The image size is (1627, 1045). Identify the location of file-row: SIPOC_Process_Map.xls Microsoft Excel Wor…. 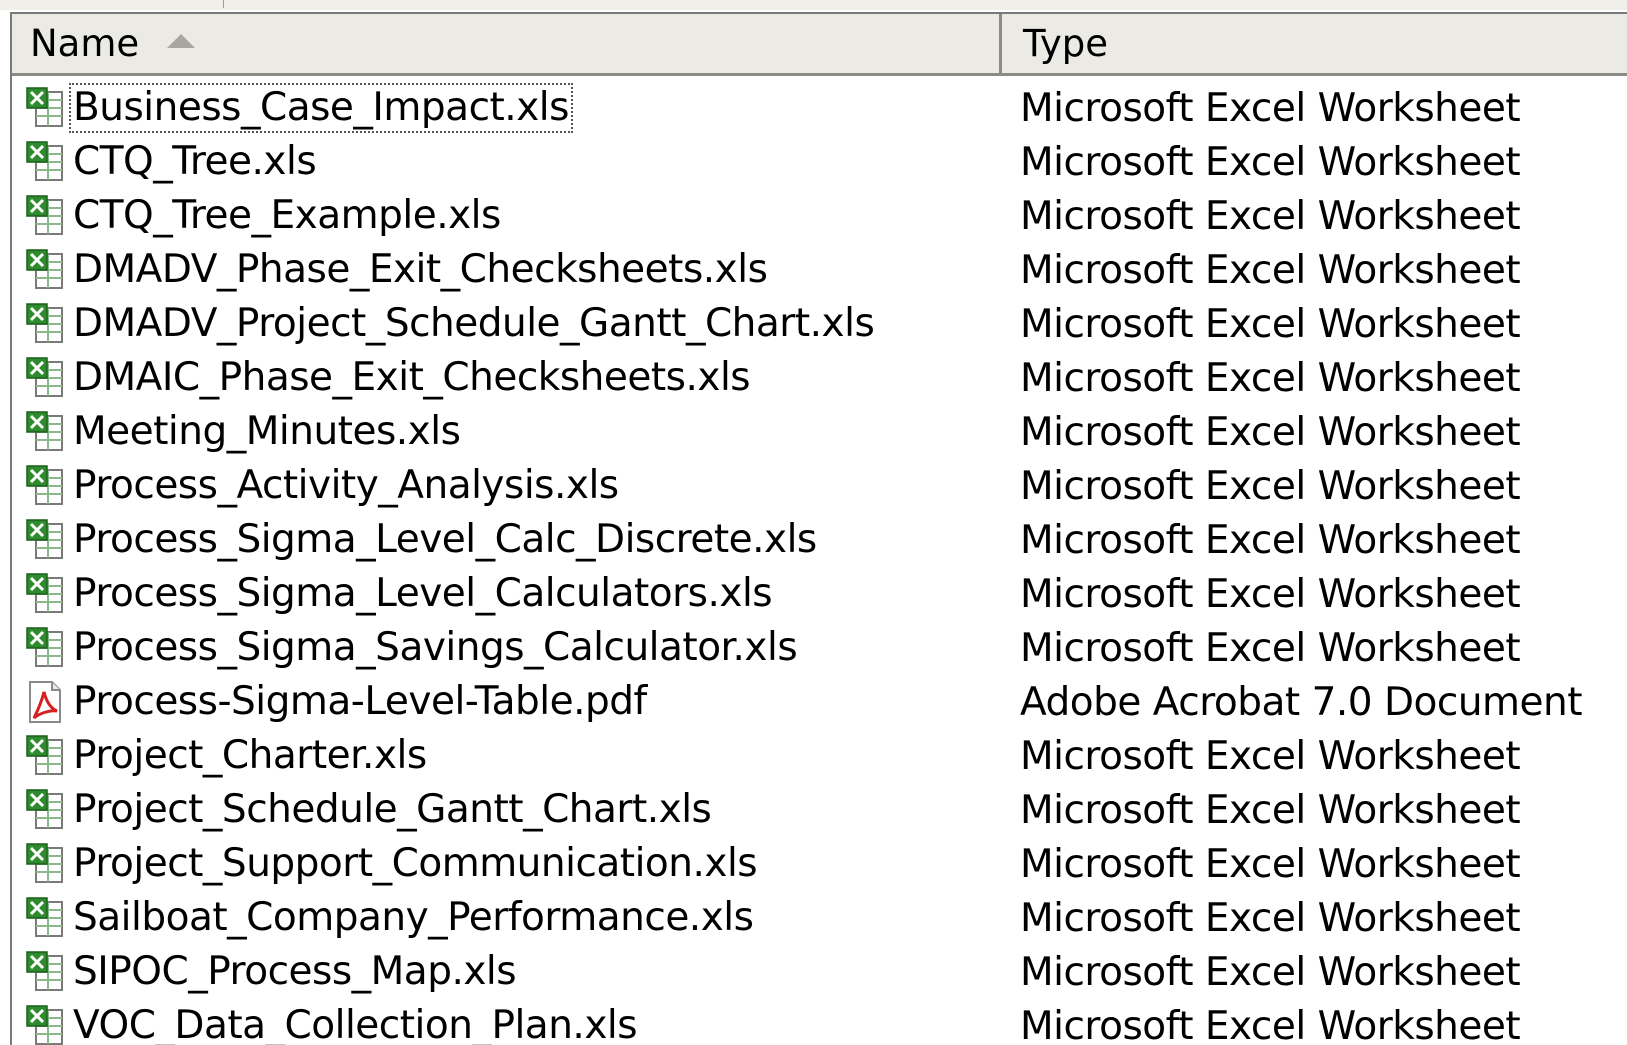
(819, 972).